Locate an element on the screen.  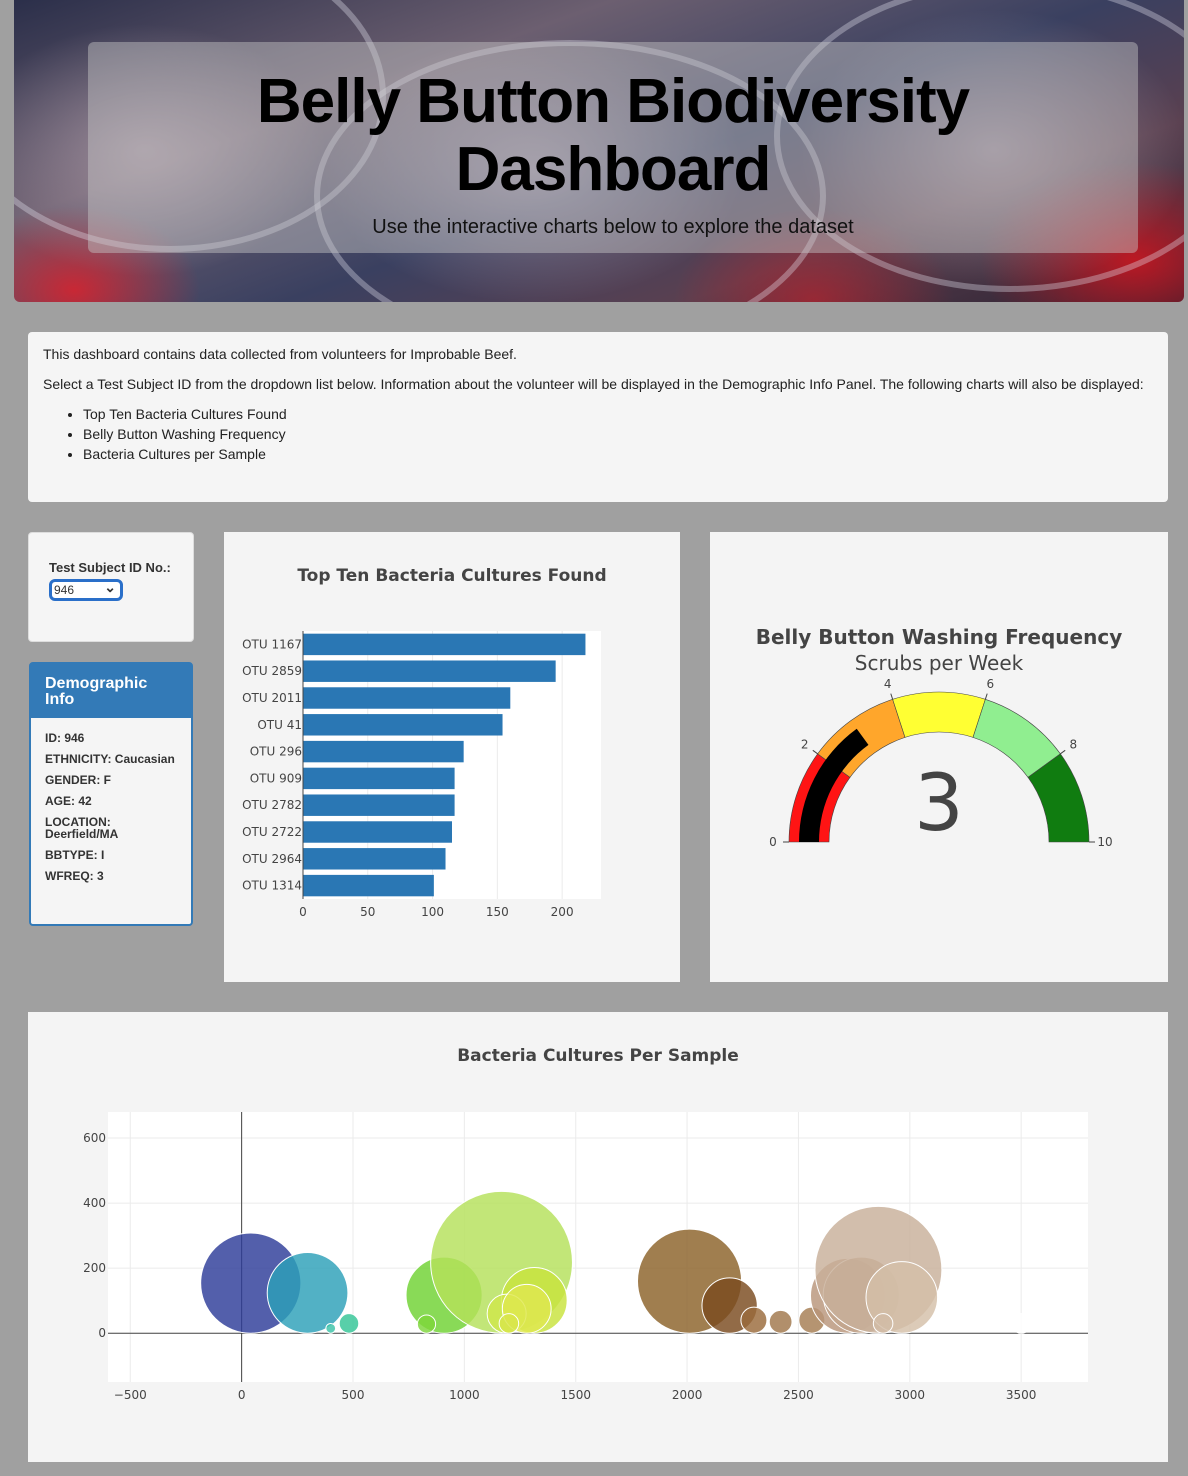
y-tick-label: OTU 2859 is located at coordinates (272, 671).